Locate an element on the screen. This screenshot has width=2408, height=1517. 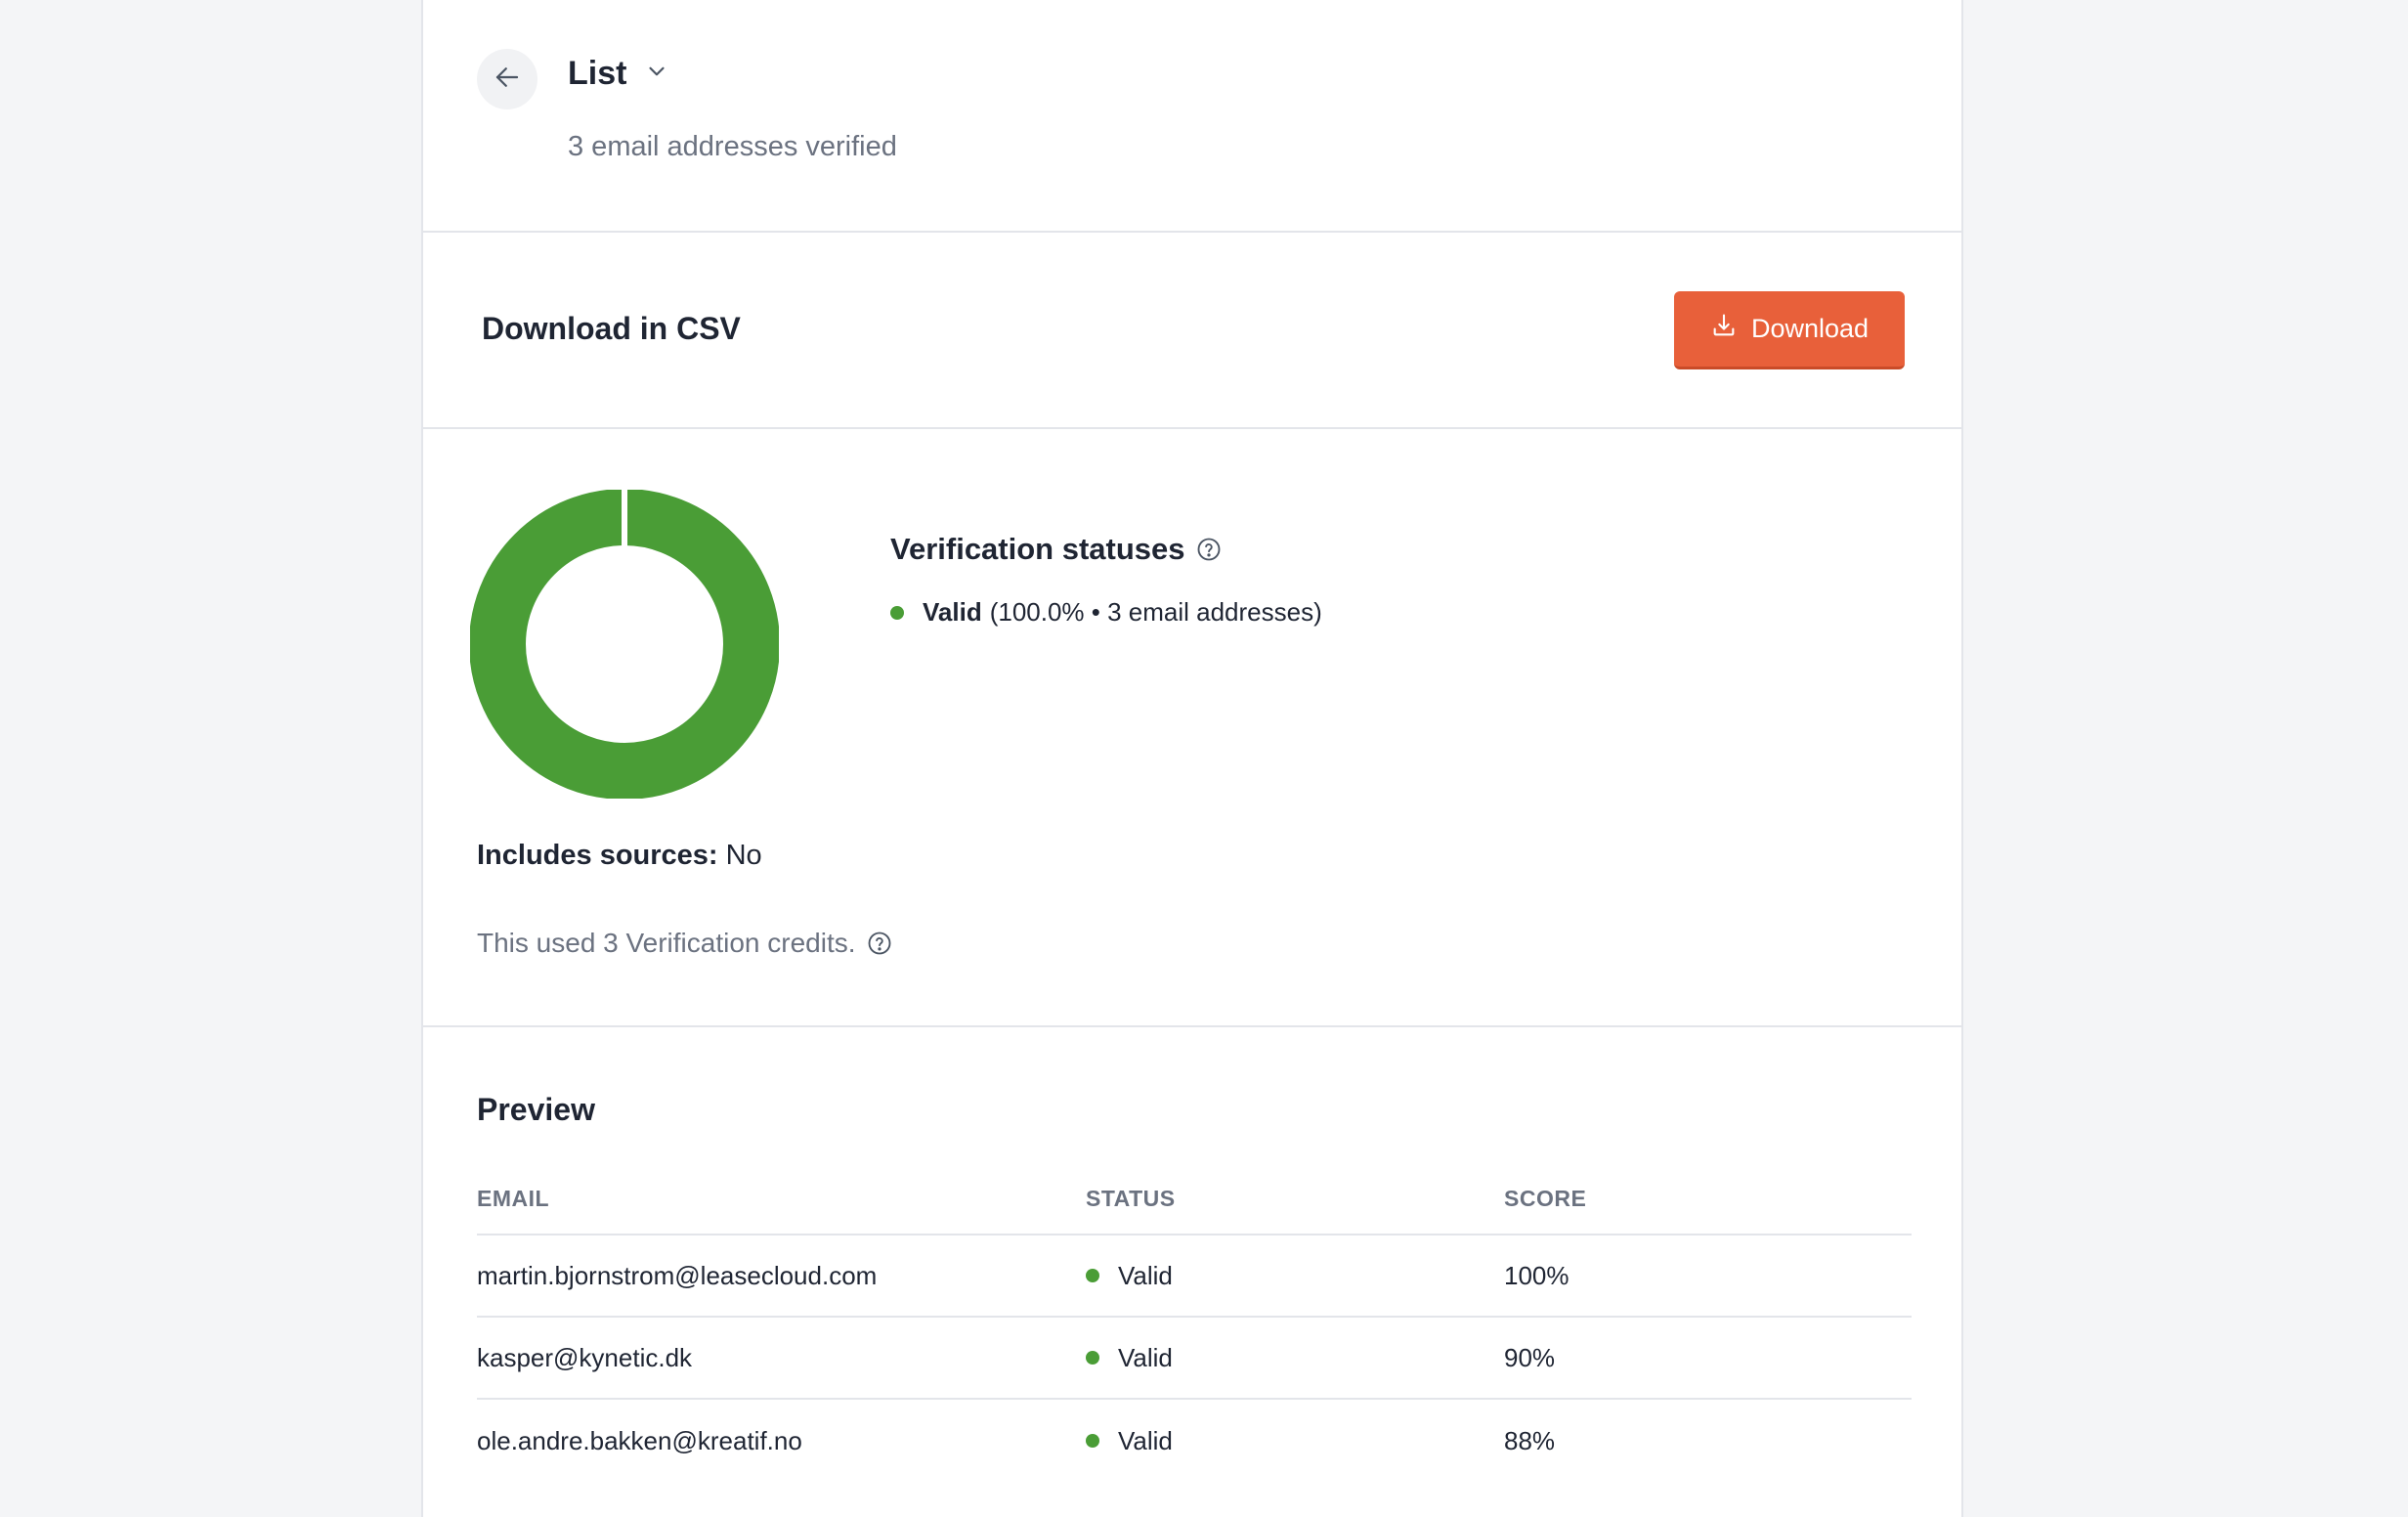
verification-donut-chart is located at coordinates (624, 644).